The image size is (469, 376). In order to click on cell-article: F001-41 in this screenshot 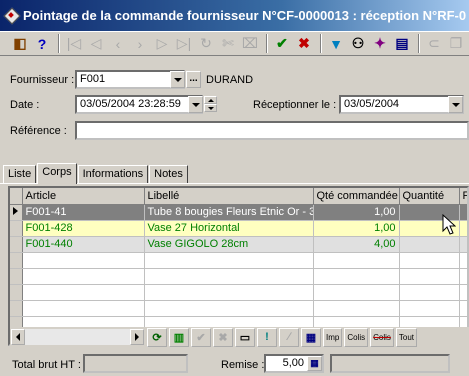, I will do `click(83, 212)`.